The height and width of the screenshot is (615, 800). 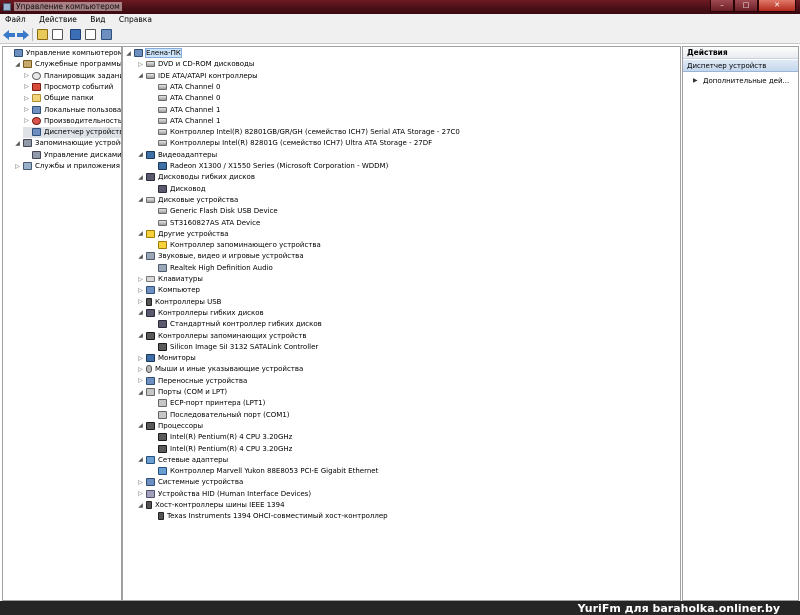 What do you see at coordinates (192, 381) in the screenshot?
I see `device-category: ▷ Переносные устройства` at bounding box center [192, 381].